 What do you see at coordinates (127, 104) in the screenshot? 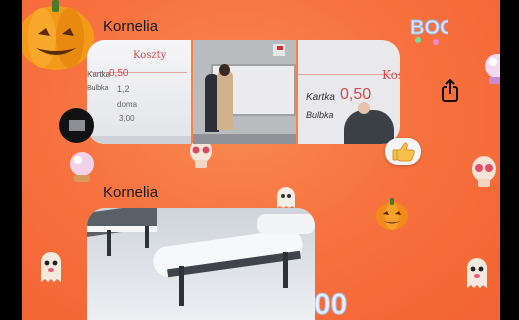
I see `whiteboard-row-value: doma` at bounding box center [127, 104].